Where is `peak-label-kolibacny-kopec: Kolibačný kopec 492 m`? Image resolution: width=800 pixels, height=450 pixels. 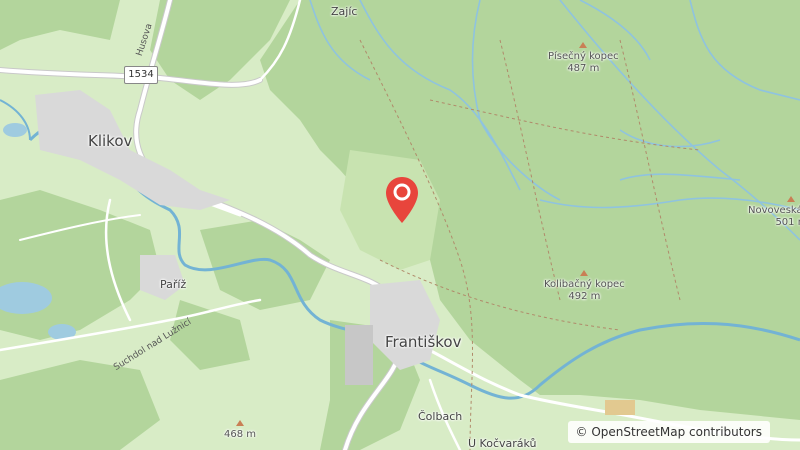 peak-label-kolibacny-kopec: Kolibačný kopec 492 m is located at coordinates (584, 286).